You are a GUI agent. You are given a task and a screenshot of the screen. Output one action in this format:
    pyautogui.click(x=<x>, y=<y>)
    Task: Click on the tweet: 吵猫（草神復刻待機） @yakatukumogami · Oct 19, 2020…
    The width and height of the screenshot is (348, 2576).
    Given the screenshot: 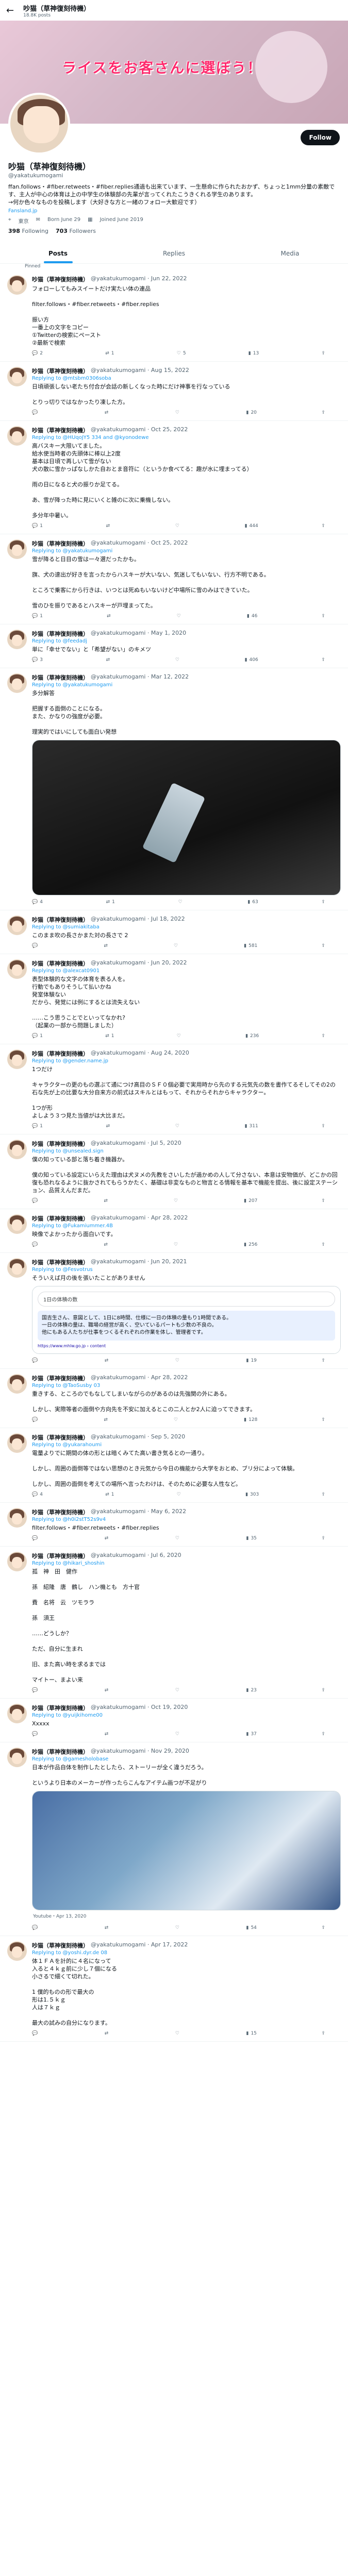 What is the action you would take?
    pyautogui.click(x=174, y=1720)
    